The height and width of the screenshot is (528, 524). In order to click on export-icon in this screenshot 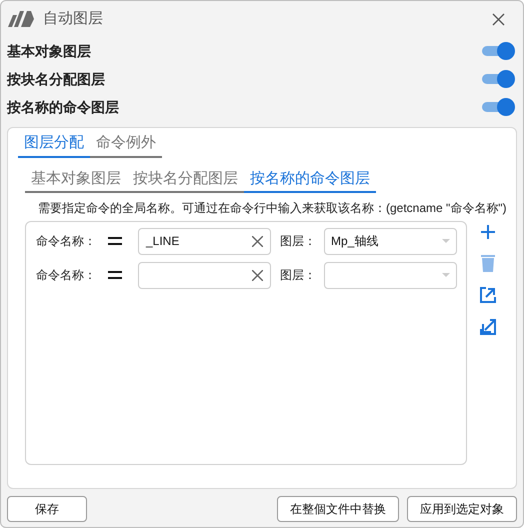, I will do `click(488, 295)`.